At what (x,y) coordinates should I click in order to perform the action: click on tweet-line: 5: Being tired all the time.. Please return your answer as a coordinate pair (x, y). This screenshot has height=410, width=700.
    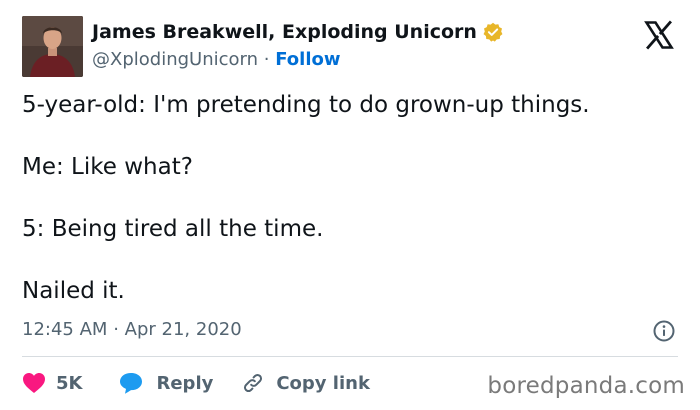
    Looking at the image, I should click on (173, 229).